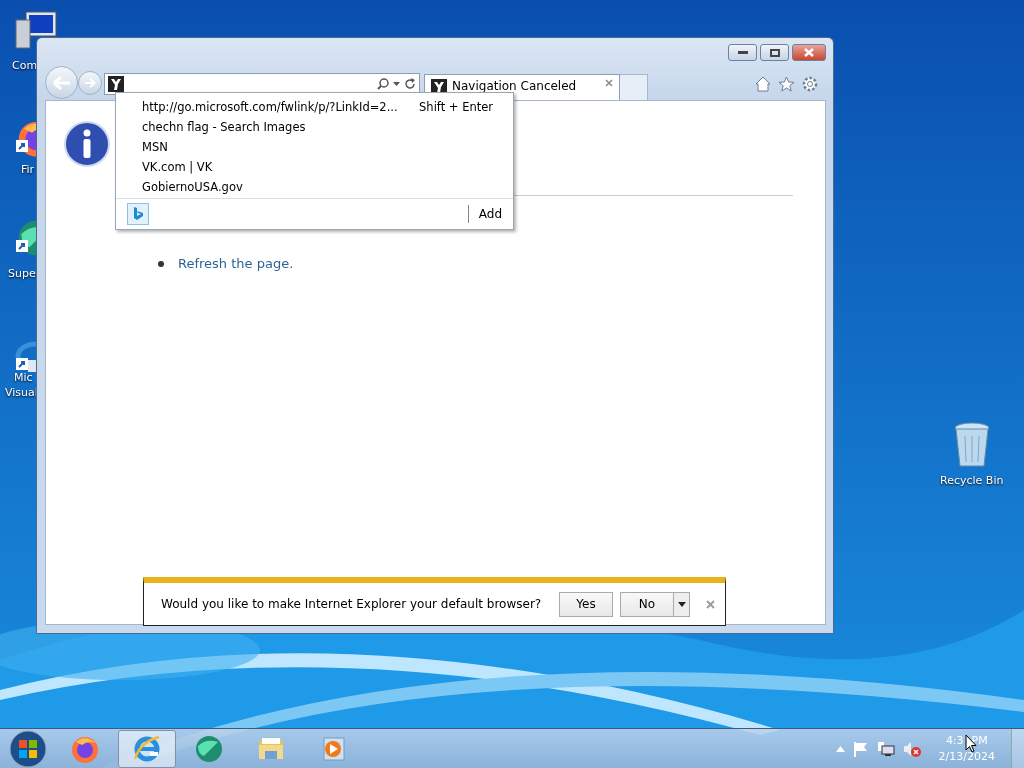 Image resolution: width=1024 pixels, height=768 pixels. I want to click on desktop-icon-label: Mic, so click(23, 377).